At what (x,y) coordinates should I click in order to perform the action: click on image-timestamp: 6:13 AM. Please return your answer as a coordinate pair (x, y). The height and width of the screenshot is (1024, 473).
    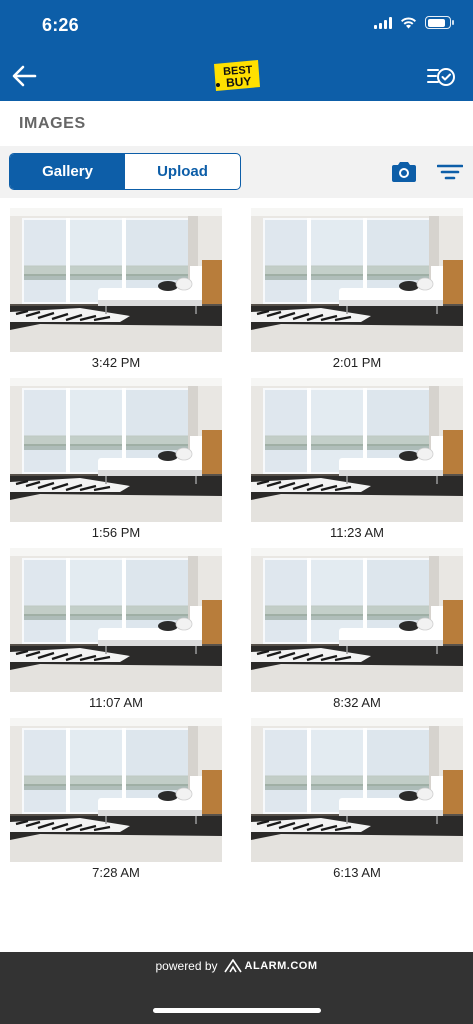
    Looking at the image, I should click on (357, 872).